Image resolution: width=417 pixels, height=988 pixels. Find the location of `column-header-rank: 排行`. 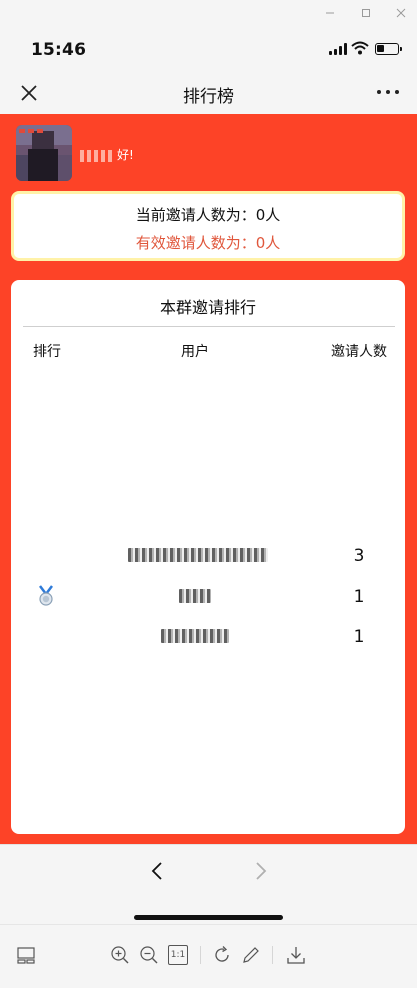

column-header-rank: 排行 is located at coordinates (47, 352).